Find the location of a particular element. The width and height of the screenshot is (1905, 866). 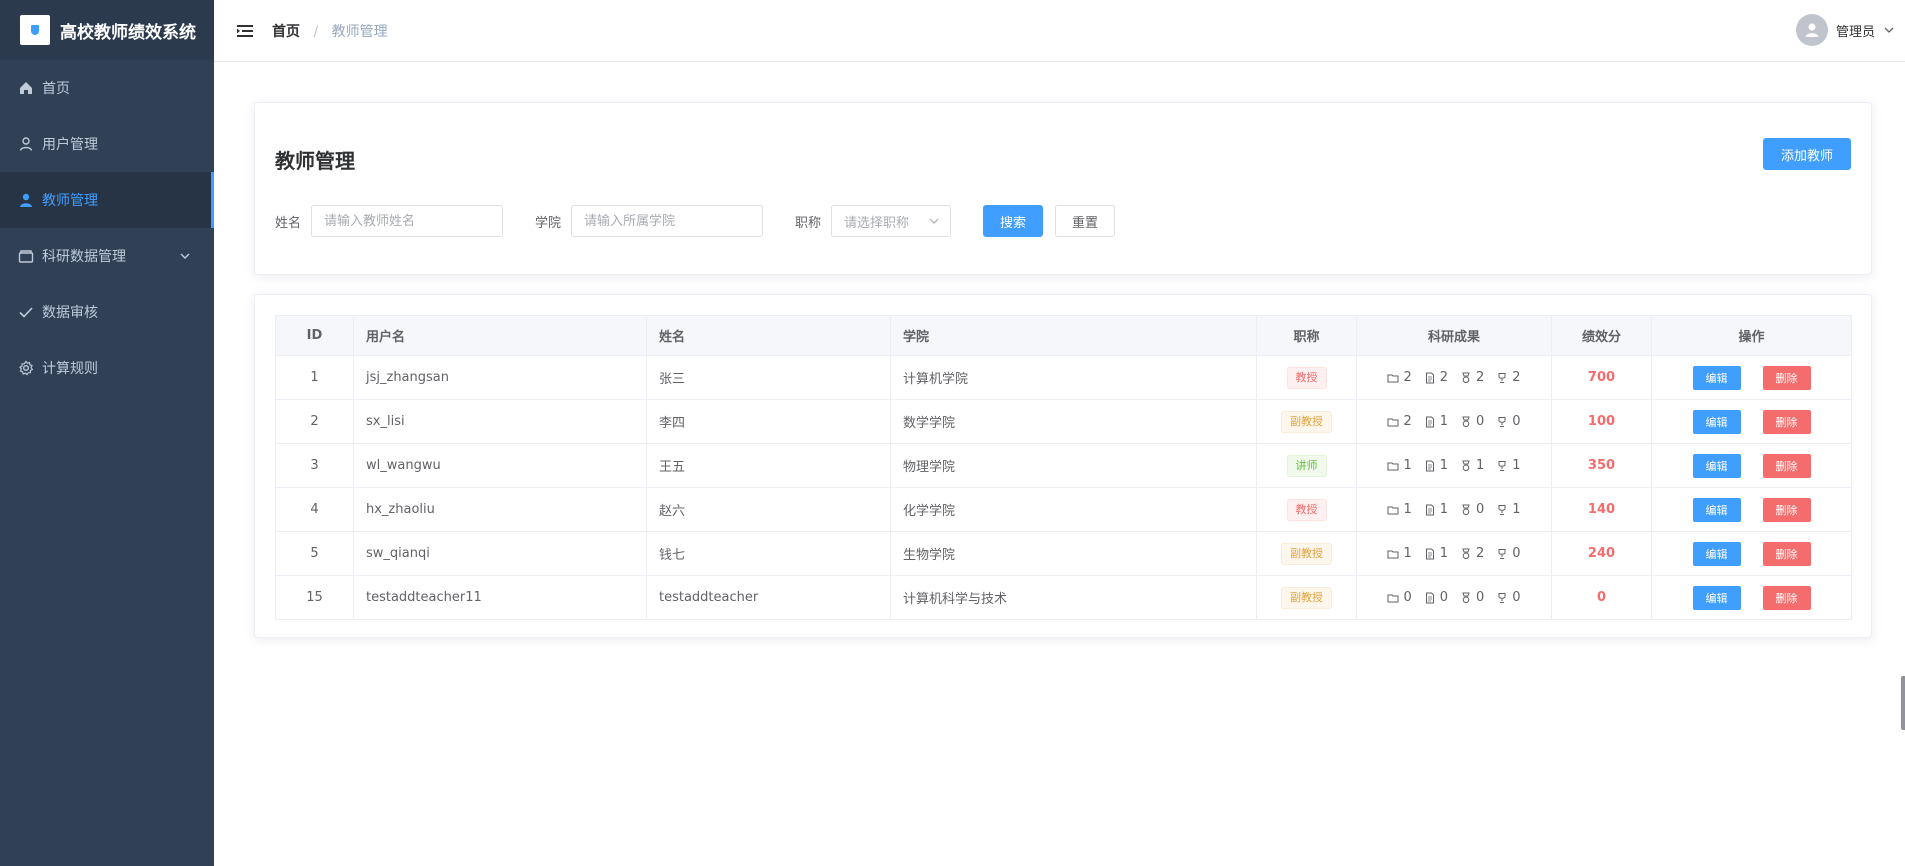

cell-score: 240 is located at coordinates (1601, 553).